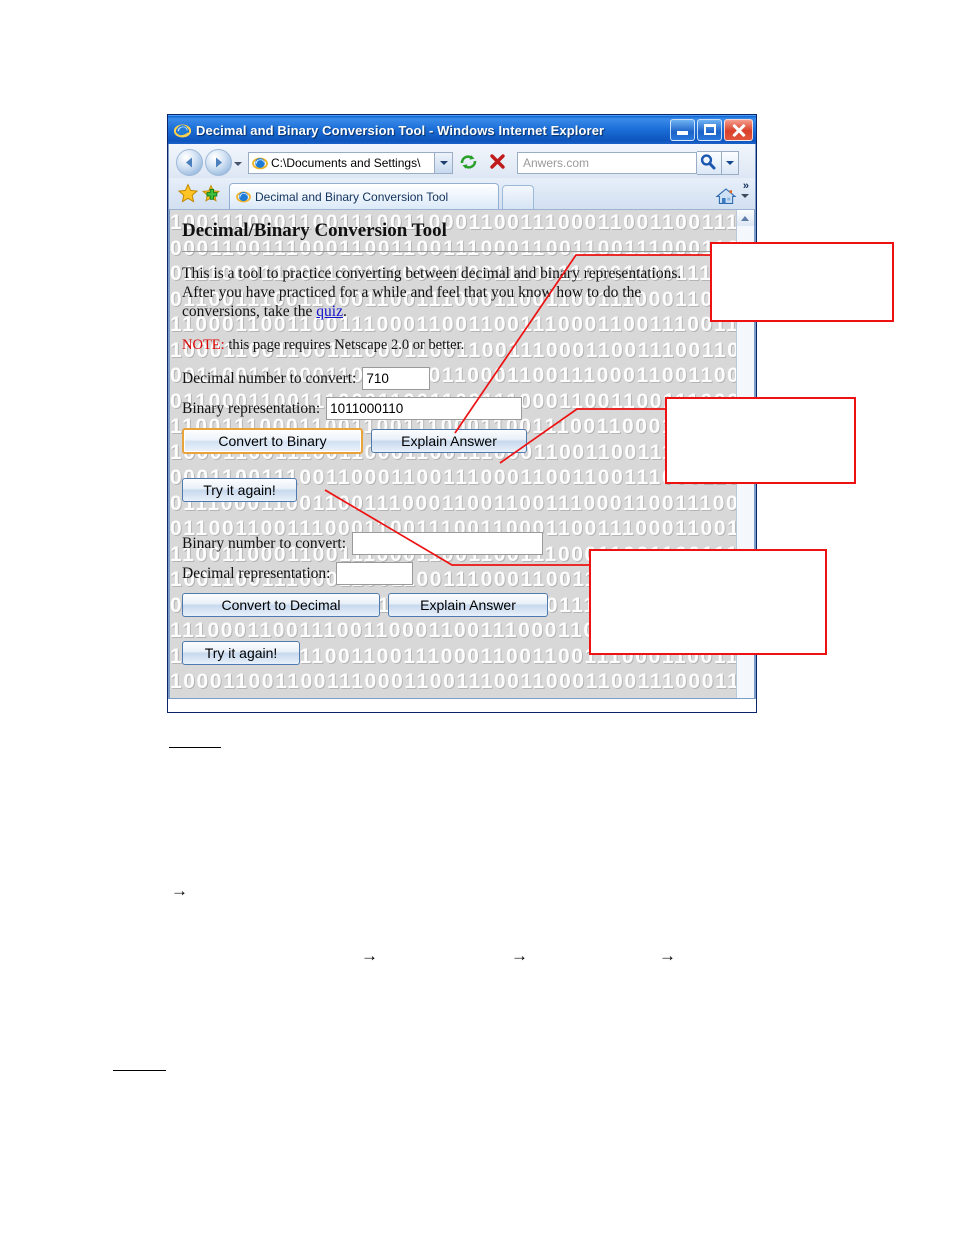 This screenshot has height=1235, width=954. I want to click on address-bar: C:\Documents and Settings\, so click(350, 162).